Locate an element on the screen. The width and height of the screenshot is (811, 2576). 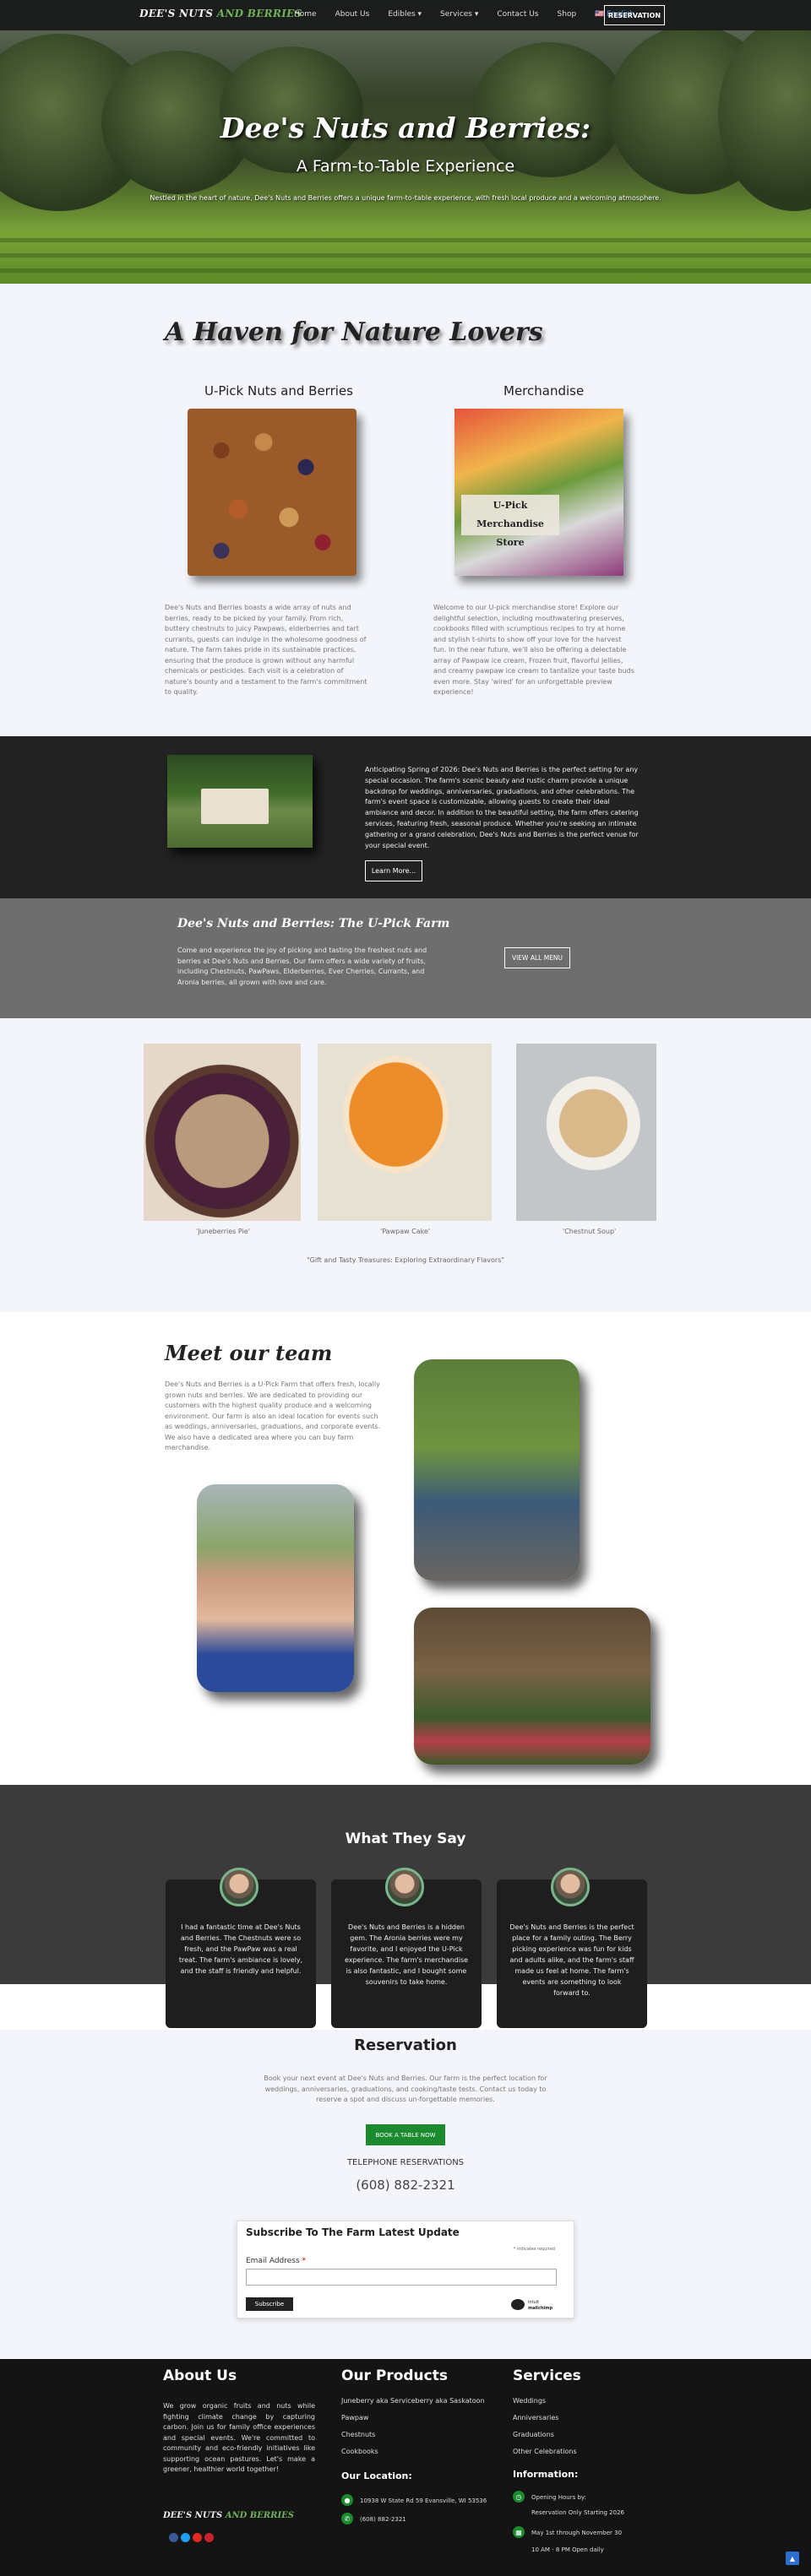
phone-icon: ✆ is located at coordinates (347, 2518).